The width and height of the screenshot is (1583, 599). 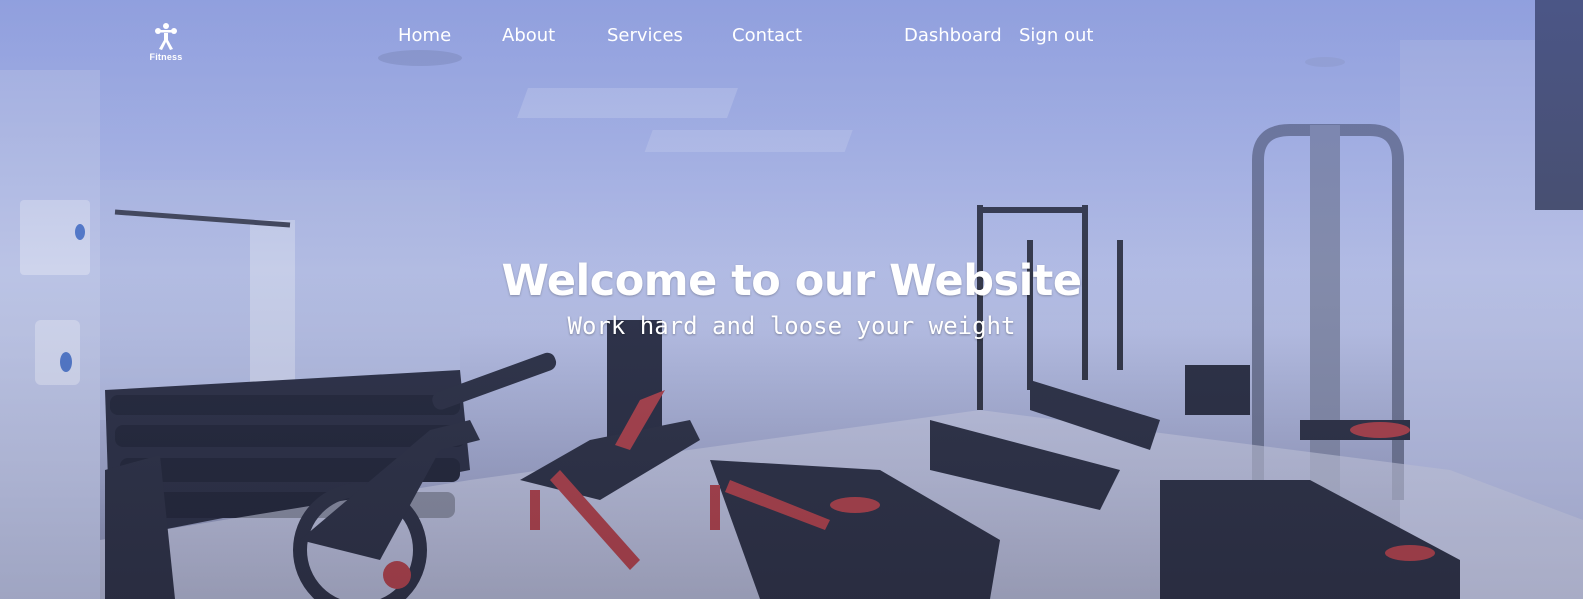 I want to click on nav-link-about: About, so click(x=528, y=35).